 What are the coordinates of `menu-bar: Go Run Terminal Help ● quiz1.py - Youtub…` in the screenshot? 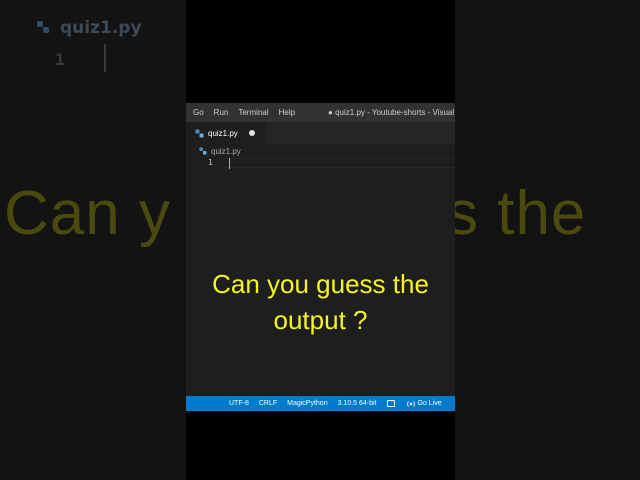 It's located at (320, 112).